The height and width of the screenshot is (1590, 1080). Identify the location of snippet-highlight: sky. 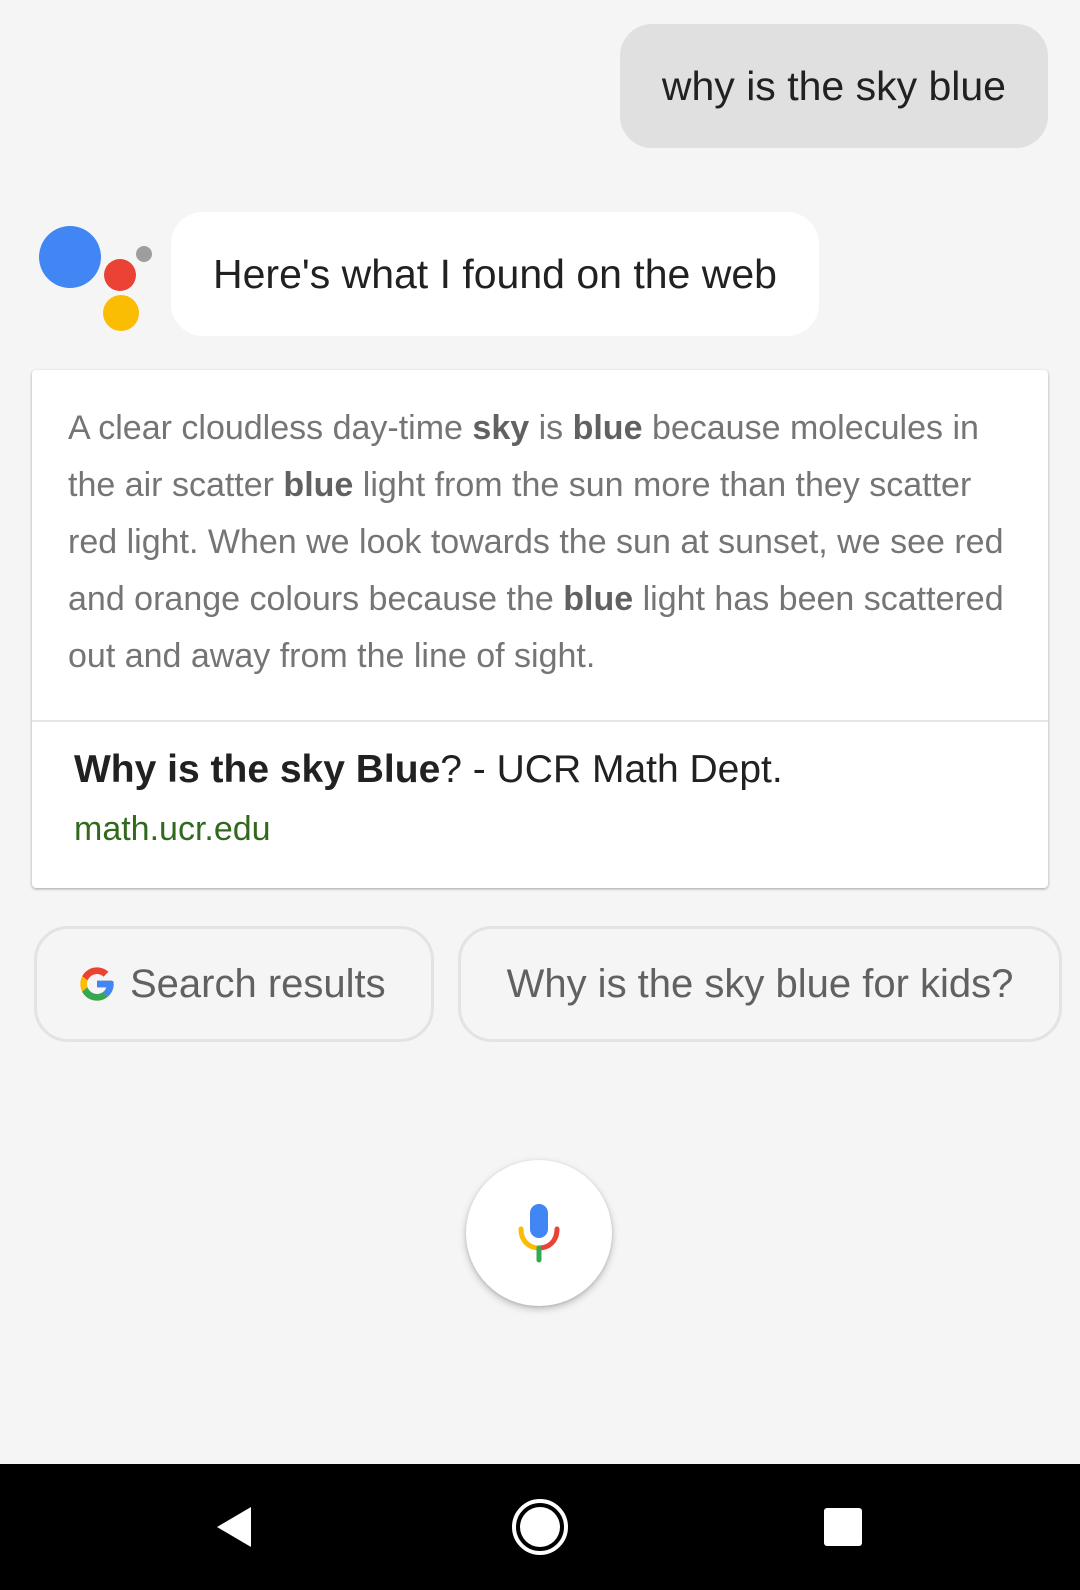
(501, 428).